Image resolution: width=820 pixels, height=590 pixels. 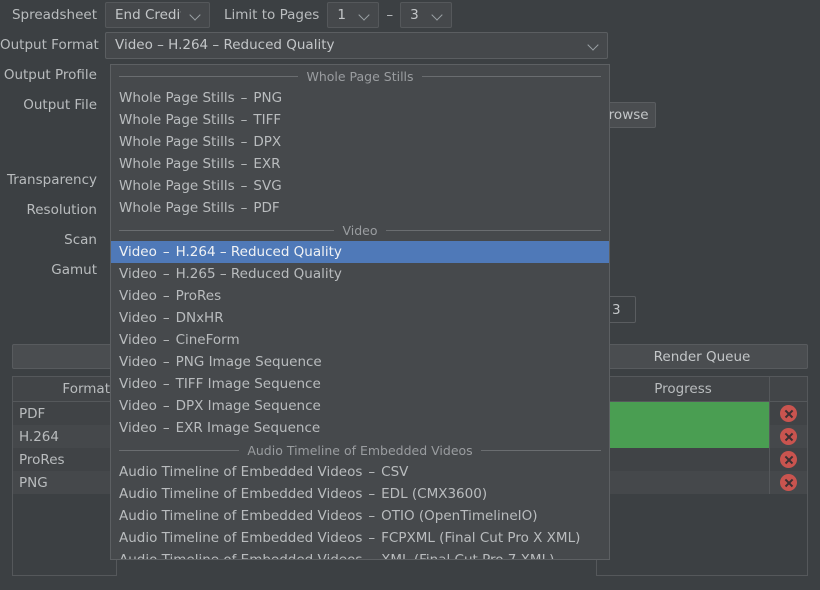 I want to click on scan-label: Scan, so click(x=80, y=240).